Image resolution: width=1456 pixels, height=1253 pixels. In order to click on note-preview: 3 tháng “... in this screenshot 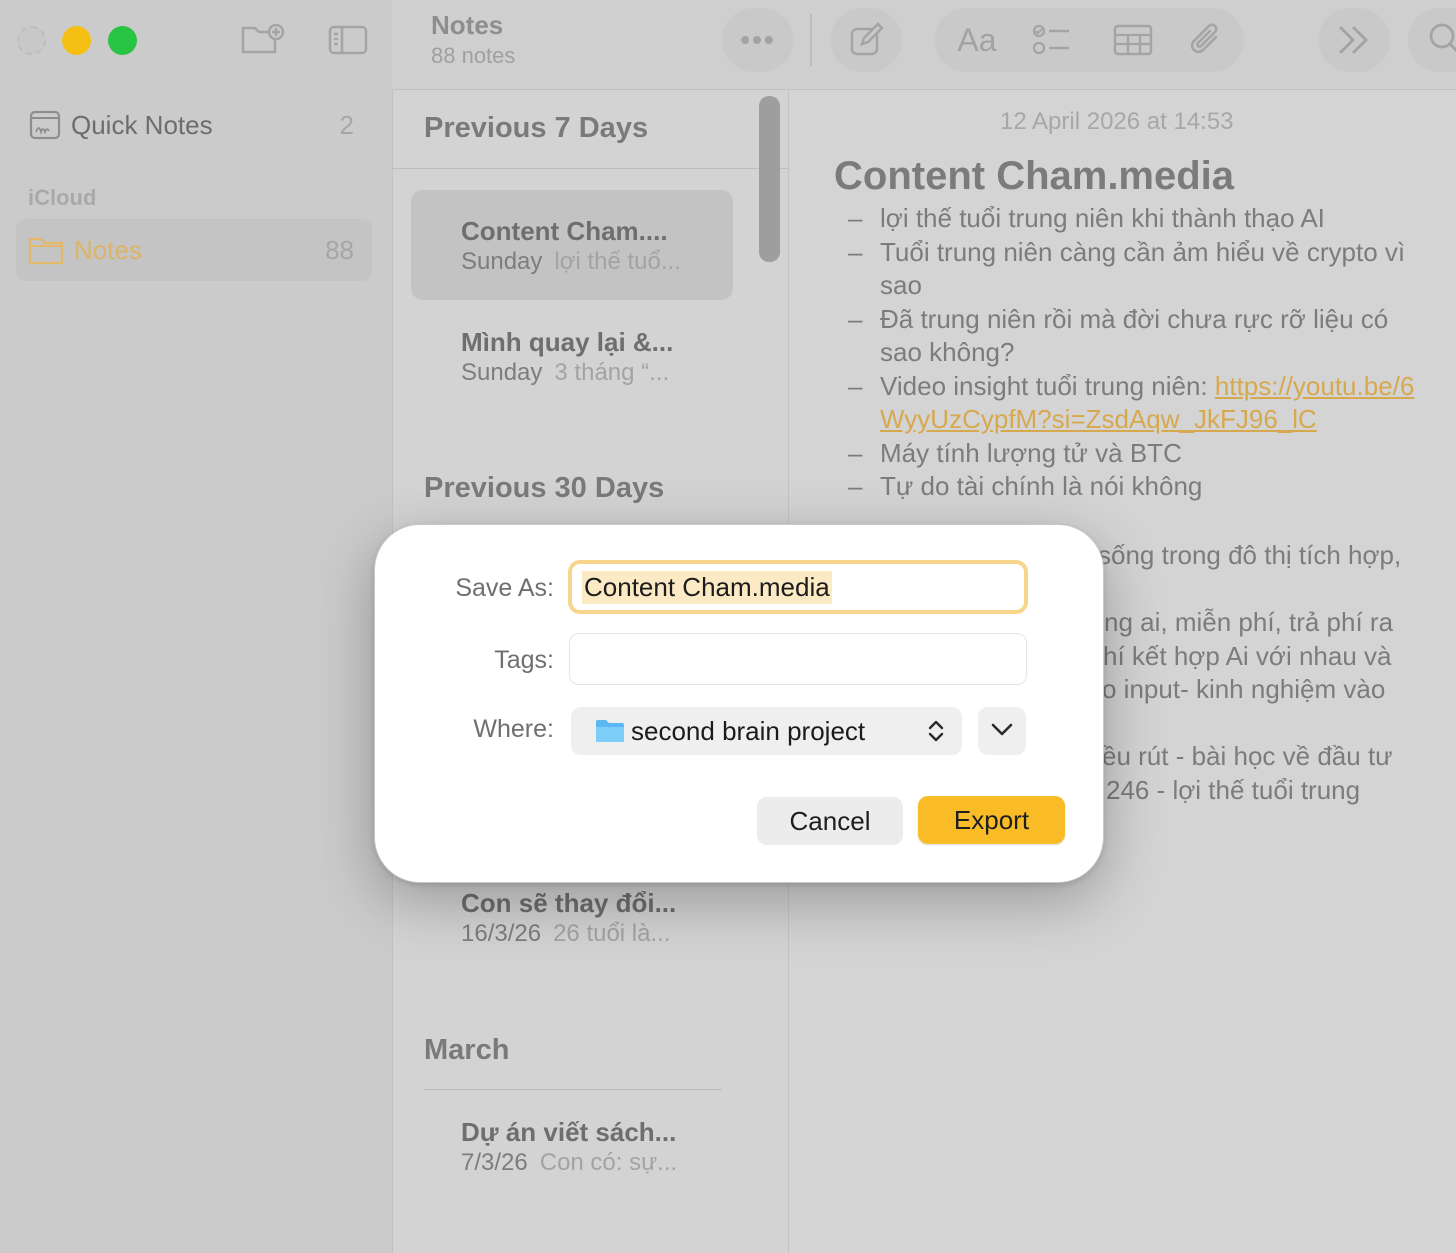, I will do `click(612, 372)`.